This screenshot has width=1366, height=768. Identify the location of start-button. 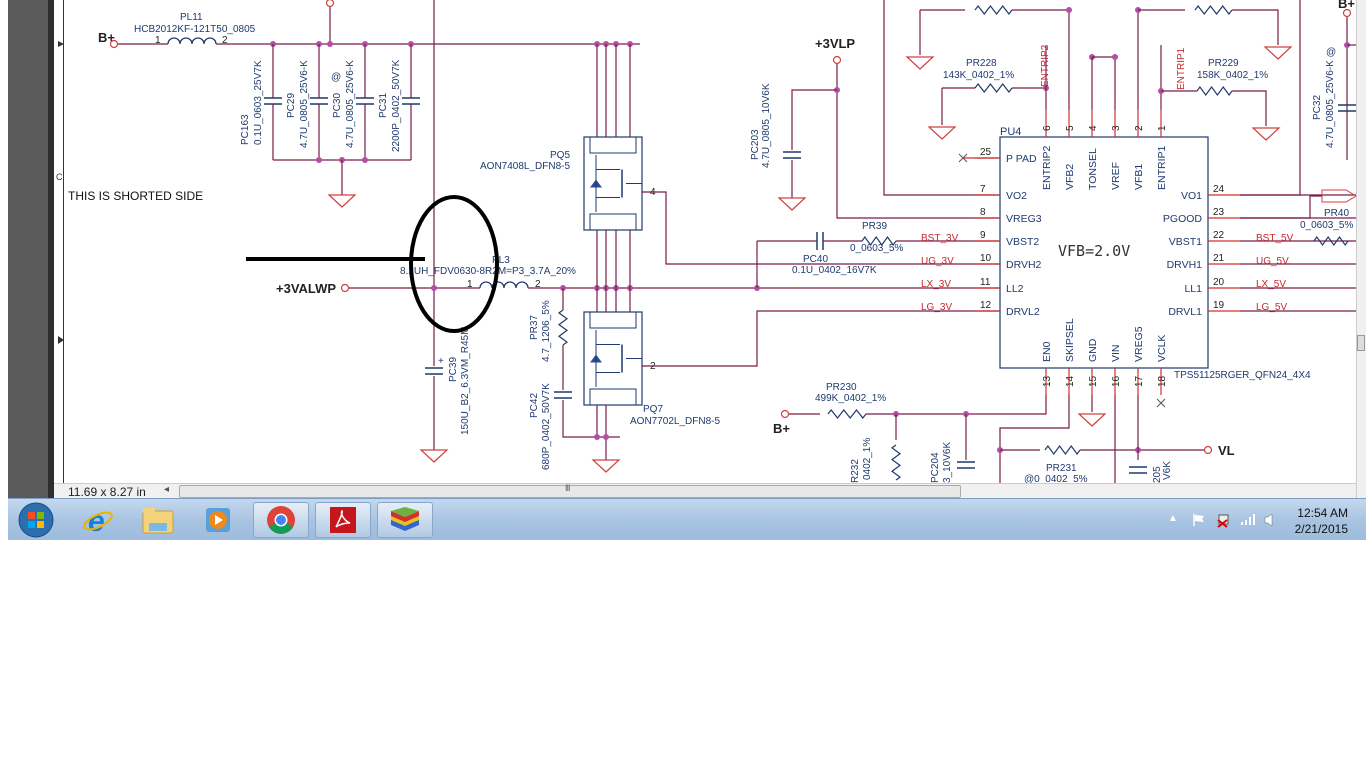
(36, 520).